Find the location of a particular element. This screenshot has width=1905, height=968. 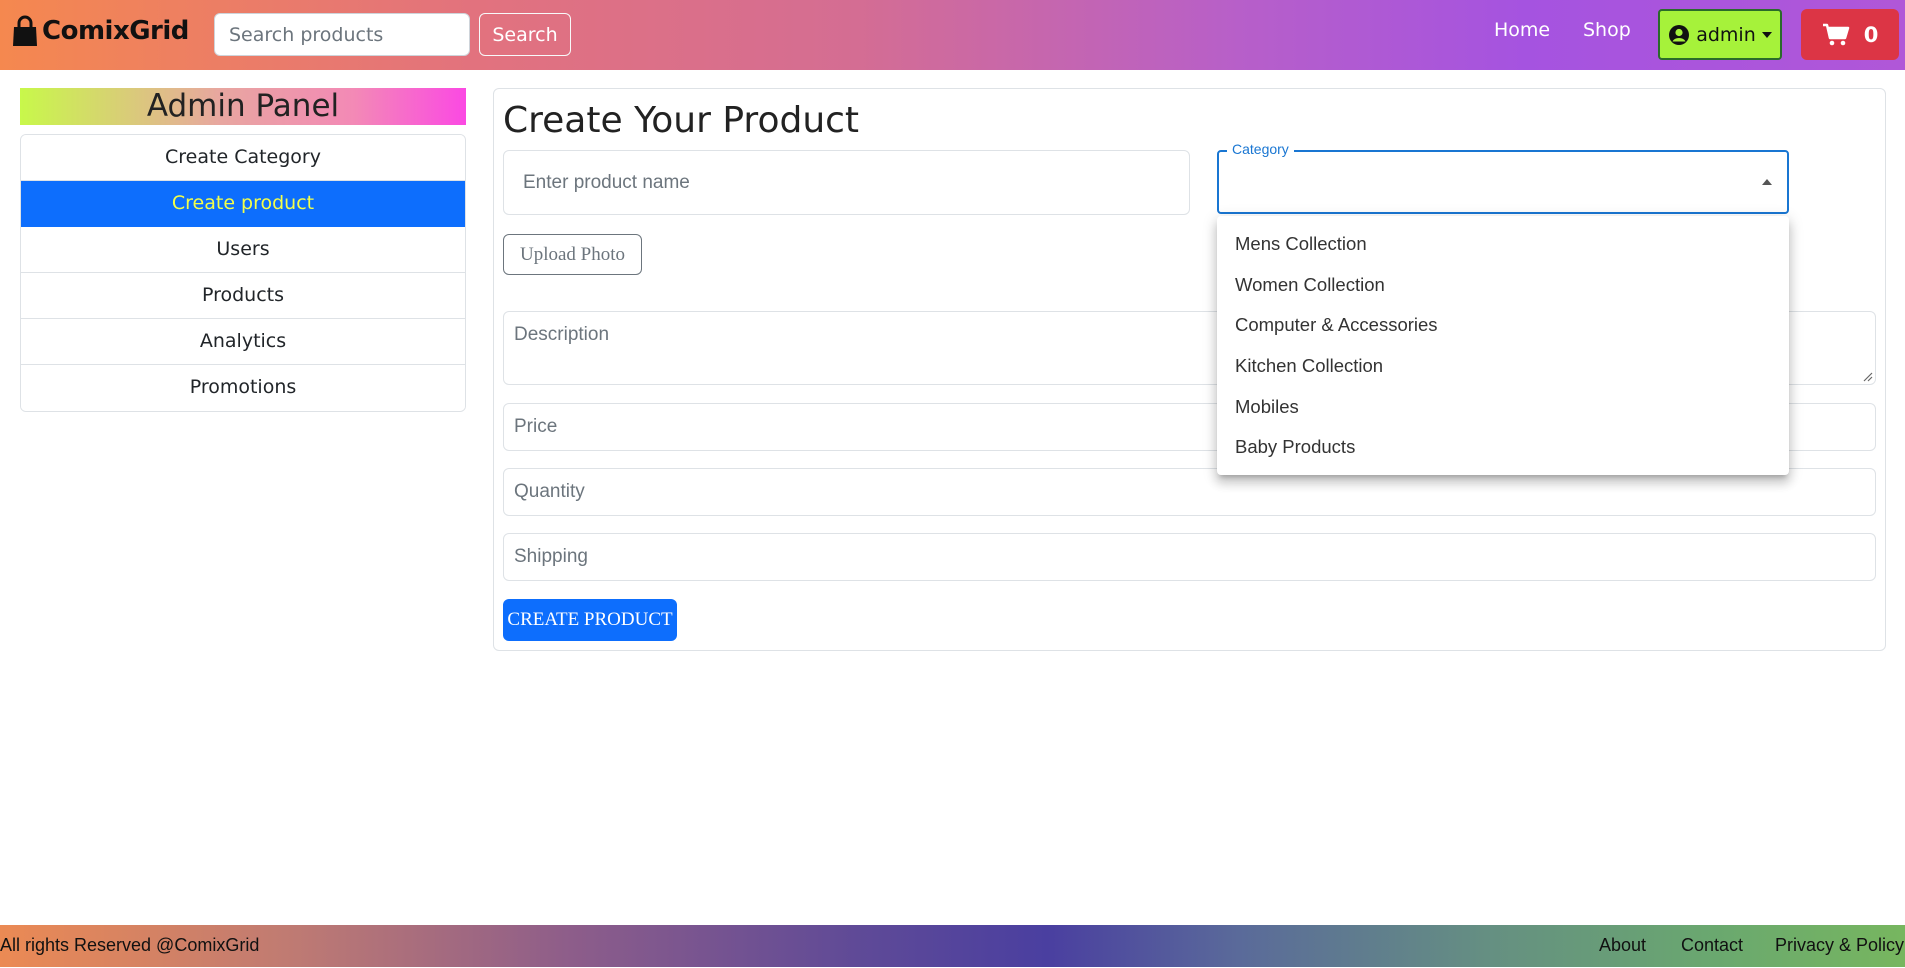

category-option: Kitchen Collection is located at coordinates (1503, 366).